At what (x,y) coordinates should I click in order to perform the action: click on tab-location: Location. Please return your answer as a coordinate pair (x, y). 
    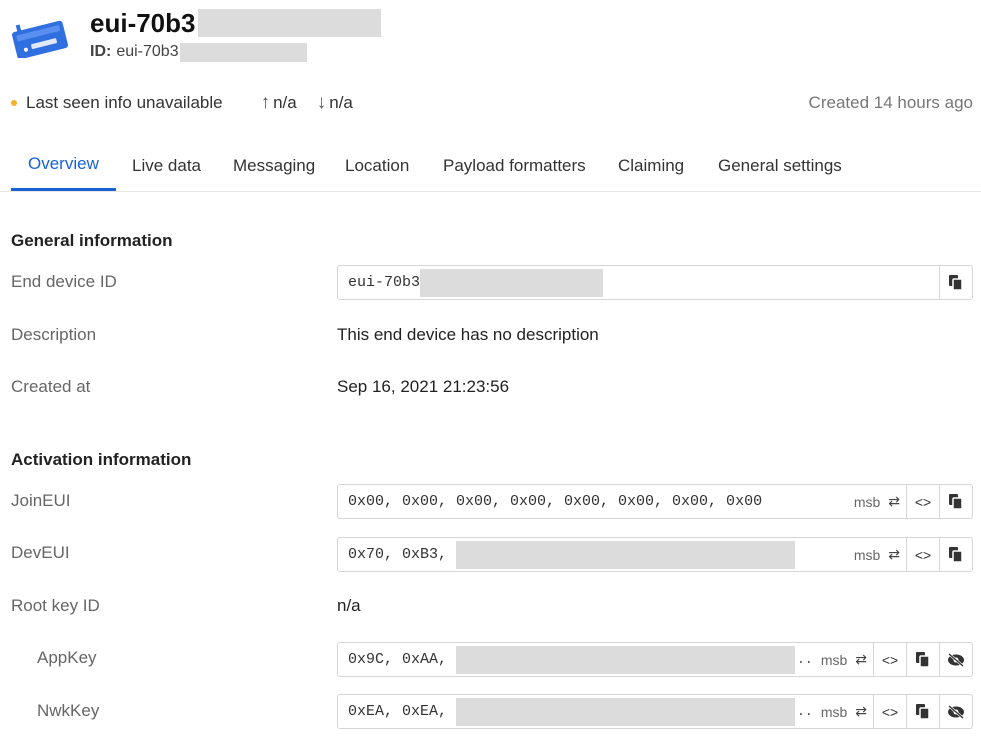
    Looking at the image, I should click on (377, 165).